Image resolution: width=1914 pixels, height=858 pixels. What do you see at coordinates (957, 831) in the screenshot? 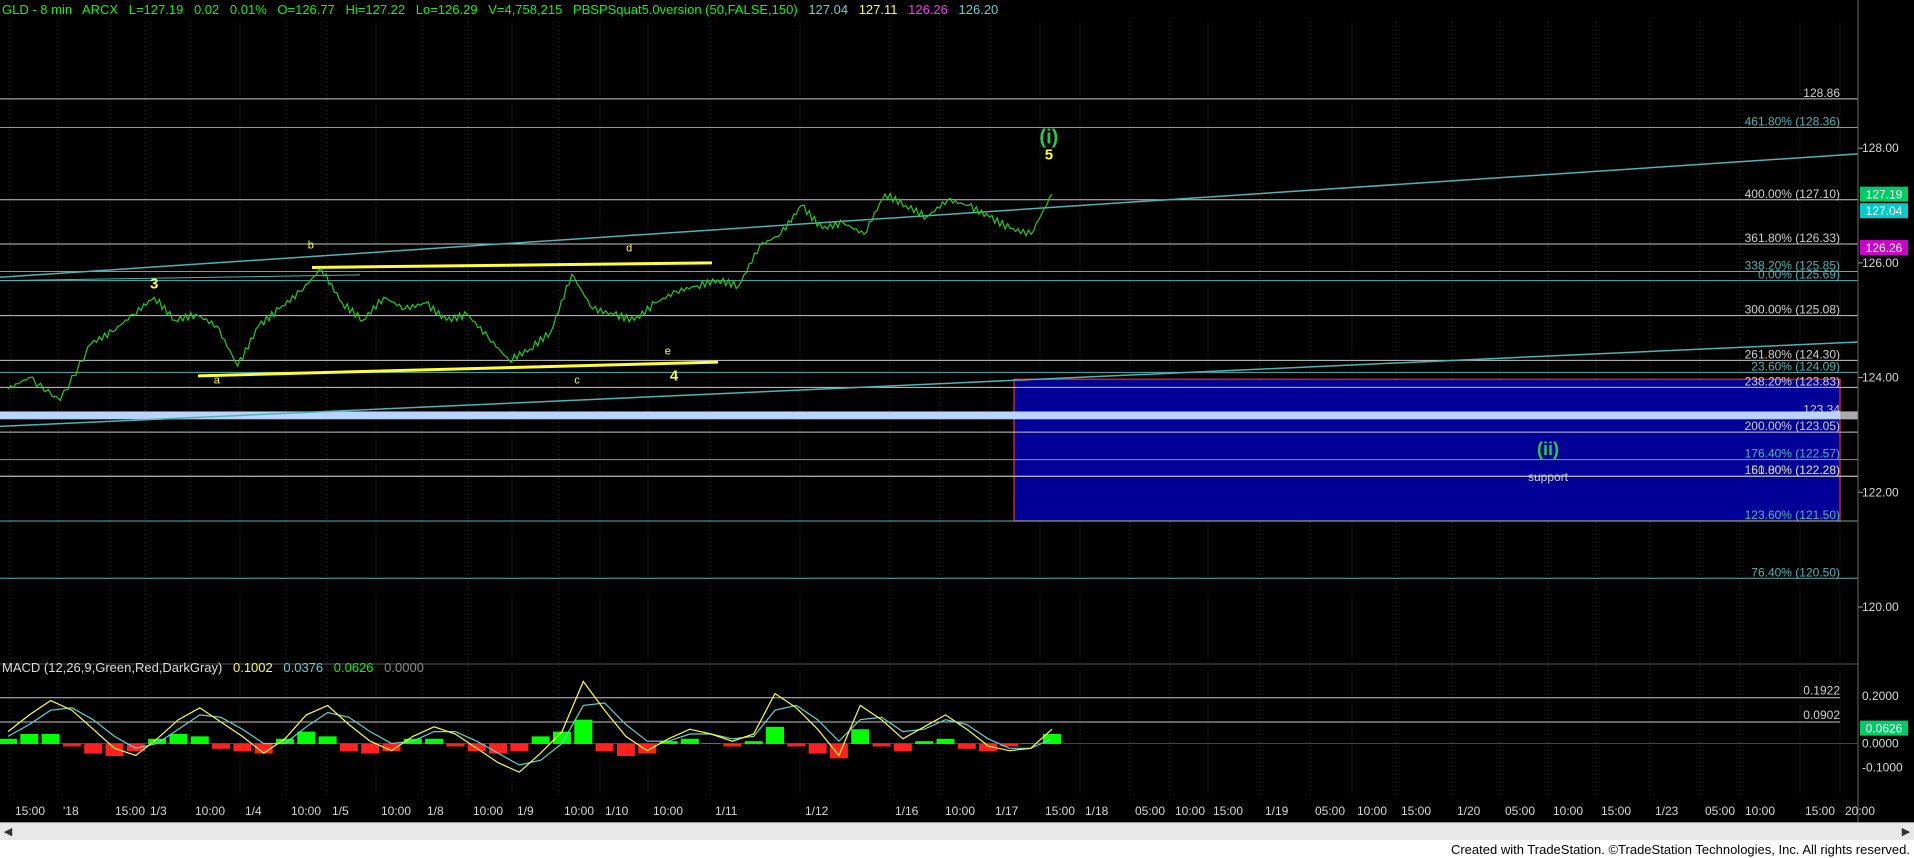
I see `horizontal-scrollbar: ◀ ▶` at bounding box center [957, 831].